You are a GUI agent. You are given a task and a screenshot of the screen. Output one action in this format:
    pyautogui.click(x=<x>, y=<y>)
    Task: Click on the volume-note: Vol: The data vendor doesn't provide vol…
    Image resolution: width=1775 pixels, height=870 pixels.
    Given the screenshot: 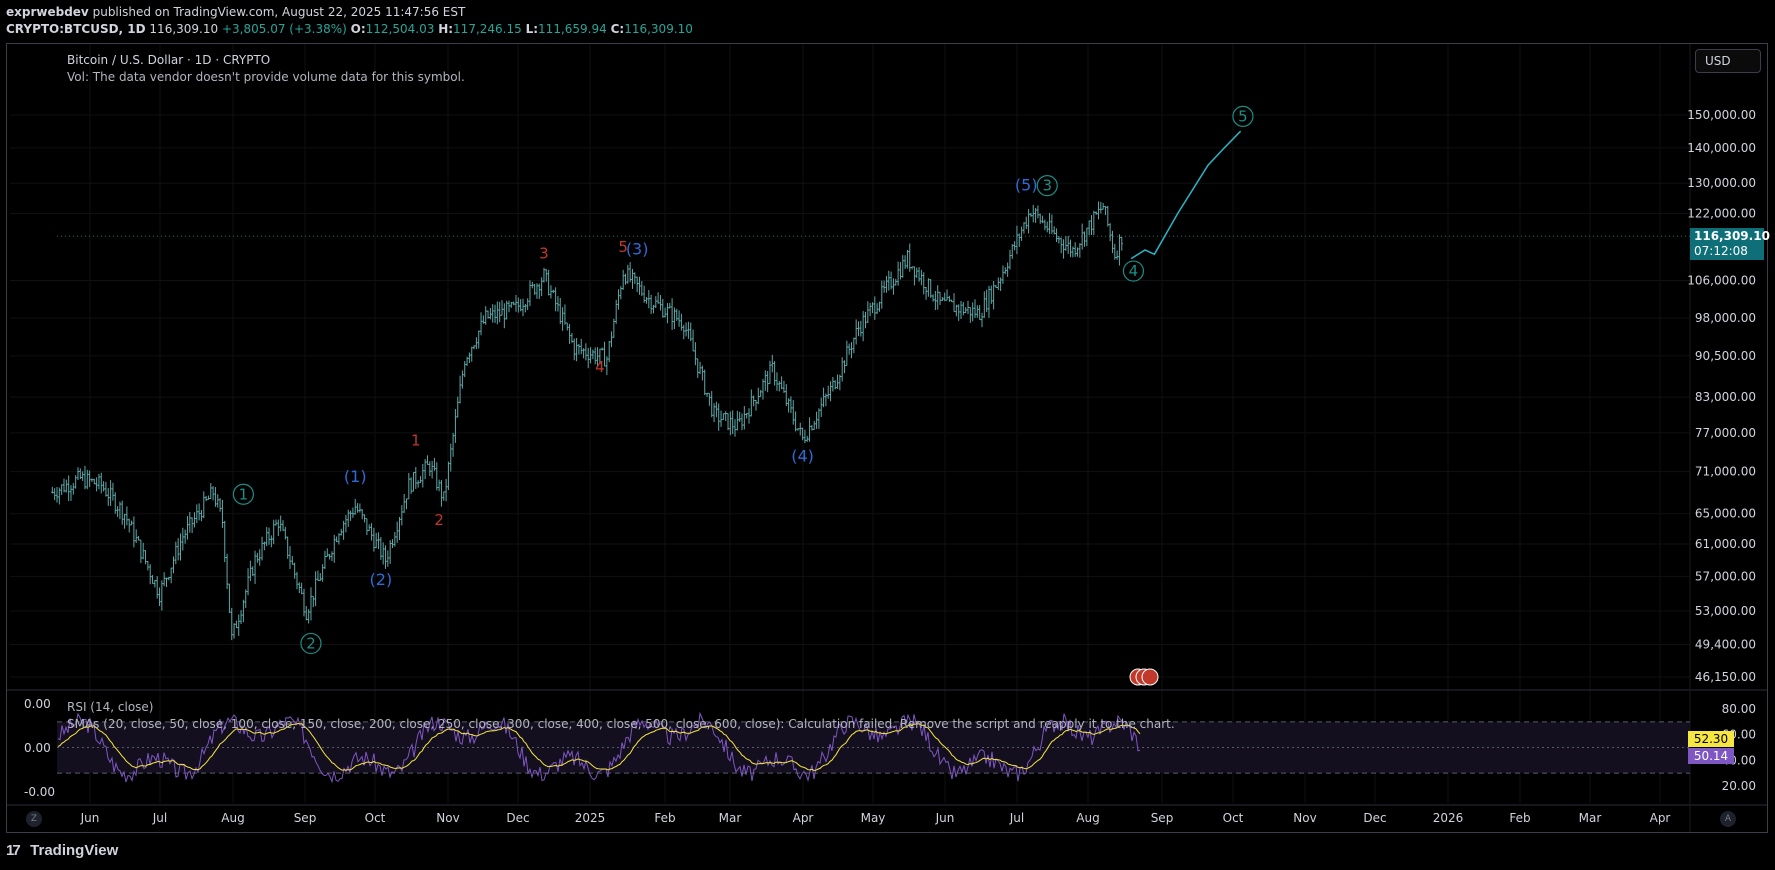 What is the action you would take?
    pyautogui.click(x=266, y=77)
    